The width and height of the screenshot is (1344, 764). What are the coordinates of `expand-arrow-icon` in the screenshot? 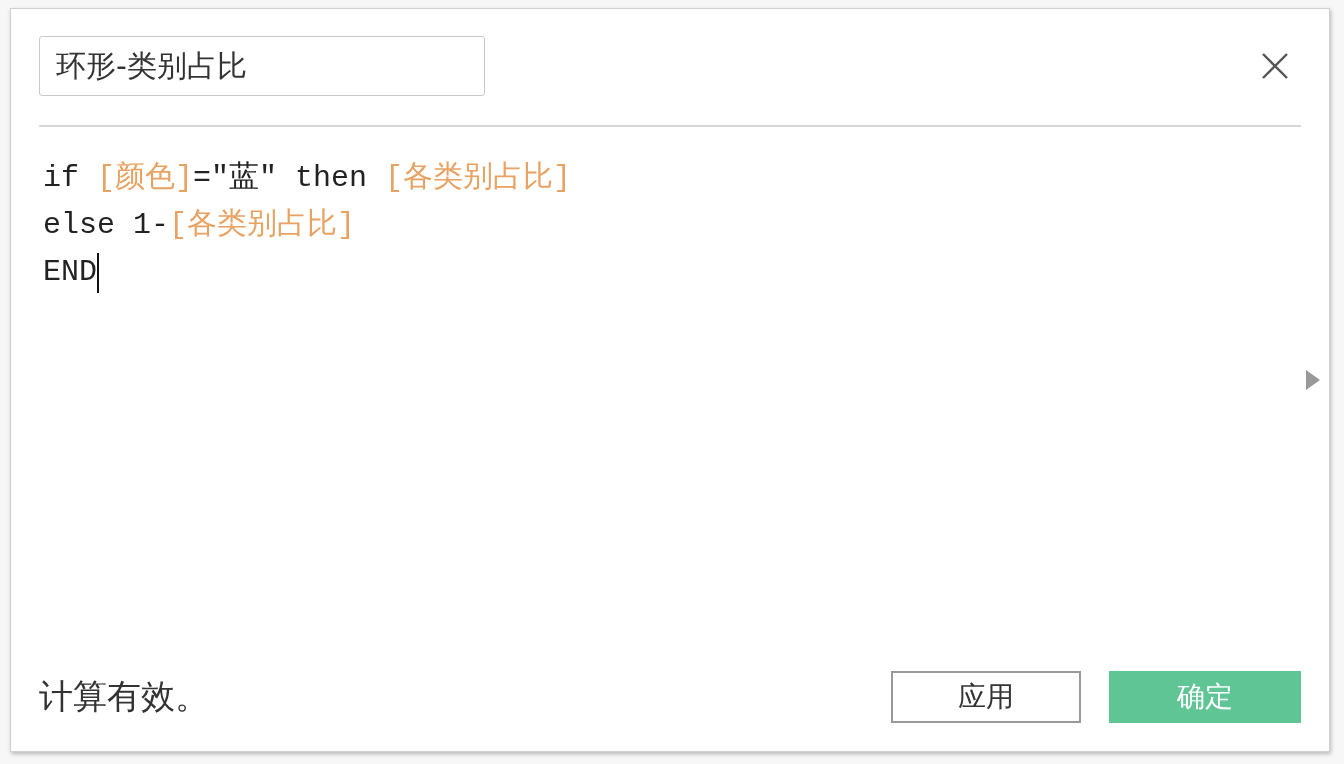 It's located at (1313, 380).